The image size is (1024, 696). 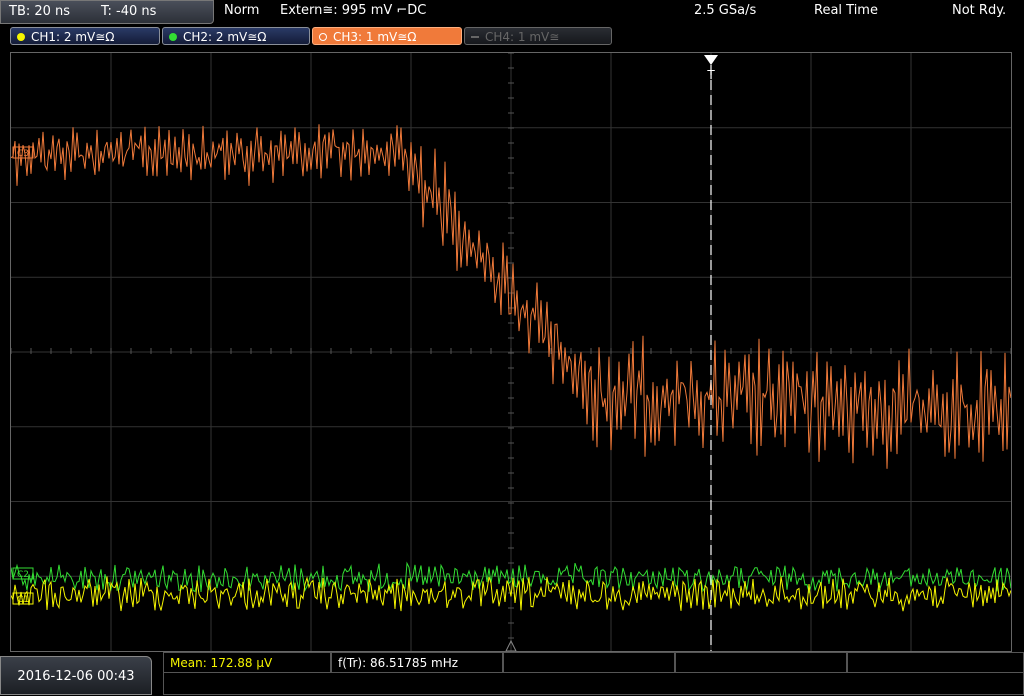 What do you see at coordinates (846, 10) in the screenshot?
I see `acquisition-mode: Real Time` at bounding box center [846, 10].